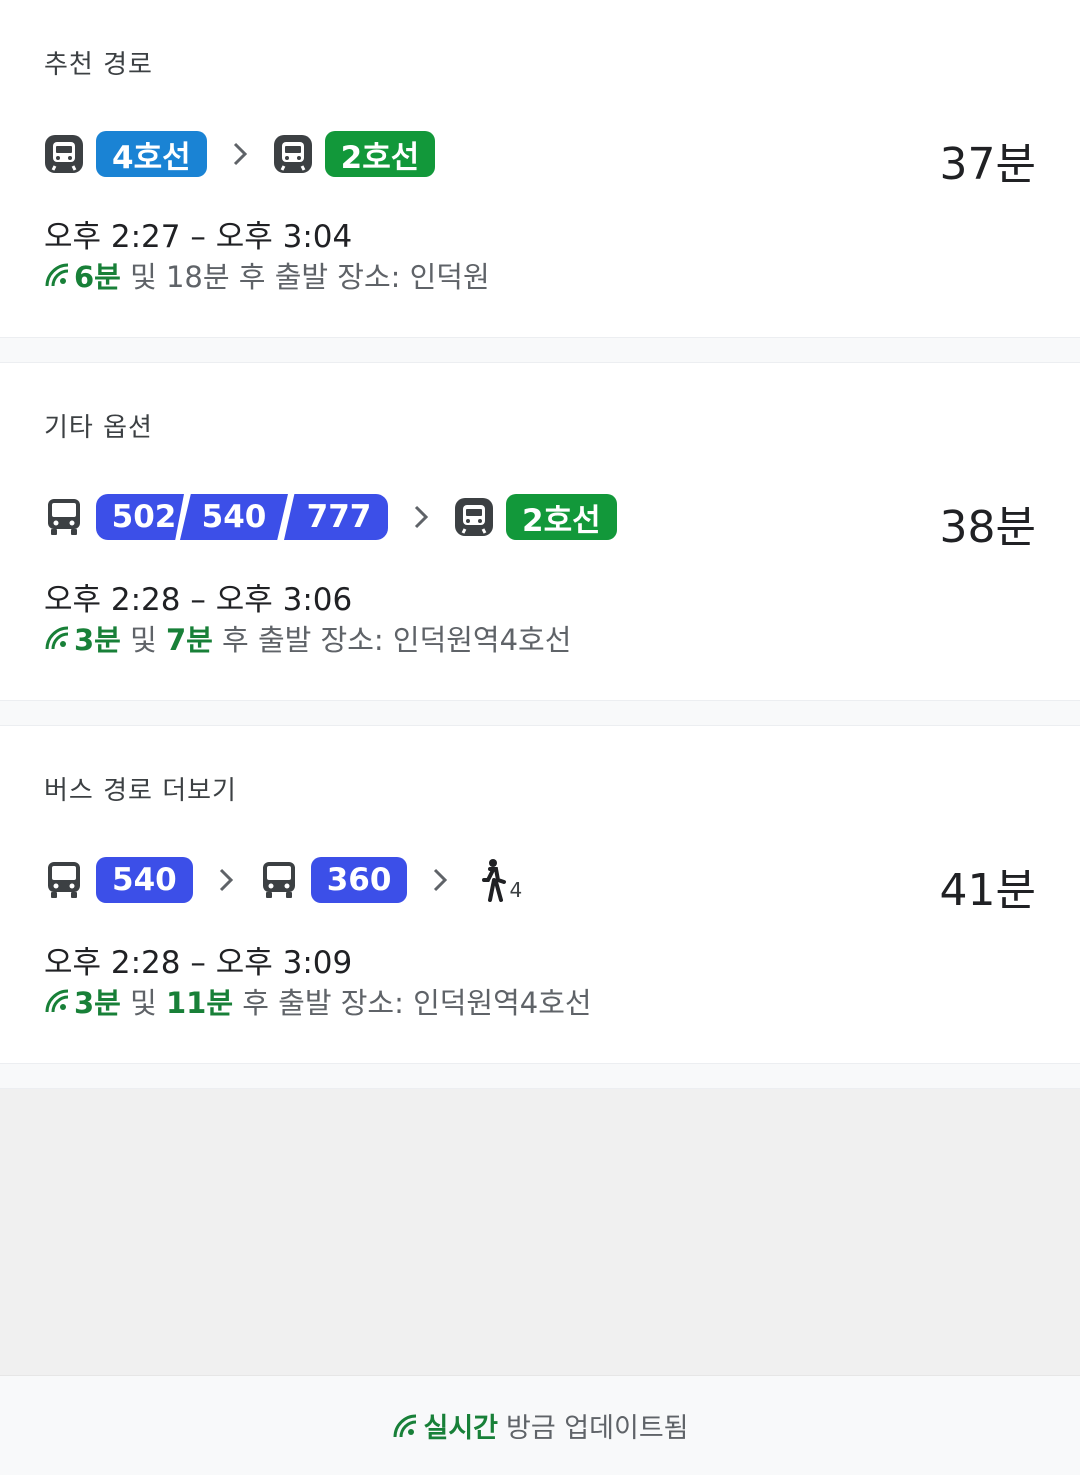  What do you see at coordinates (140, 517) in the screenshot?
I see `bus-number: 502` at bounding box center [140, 517].